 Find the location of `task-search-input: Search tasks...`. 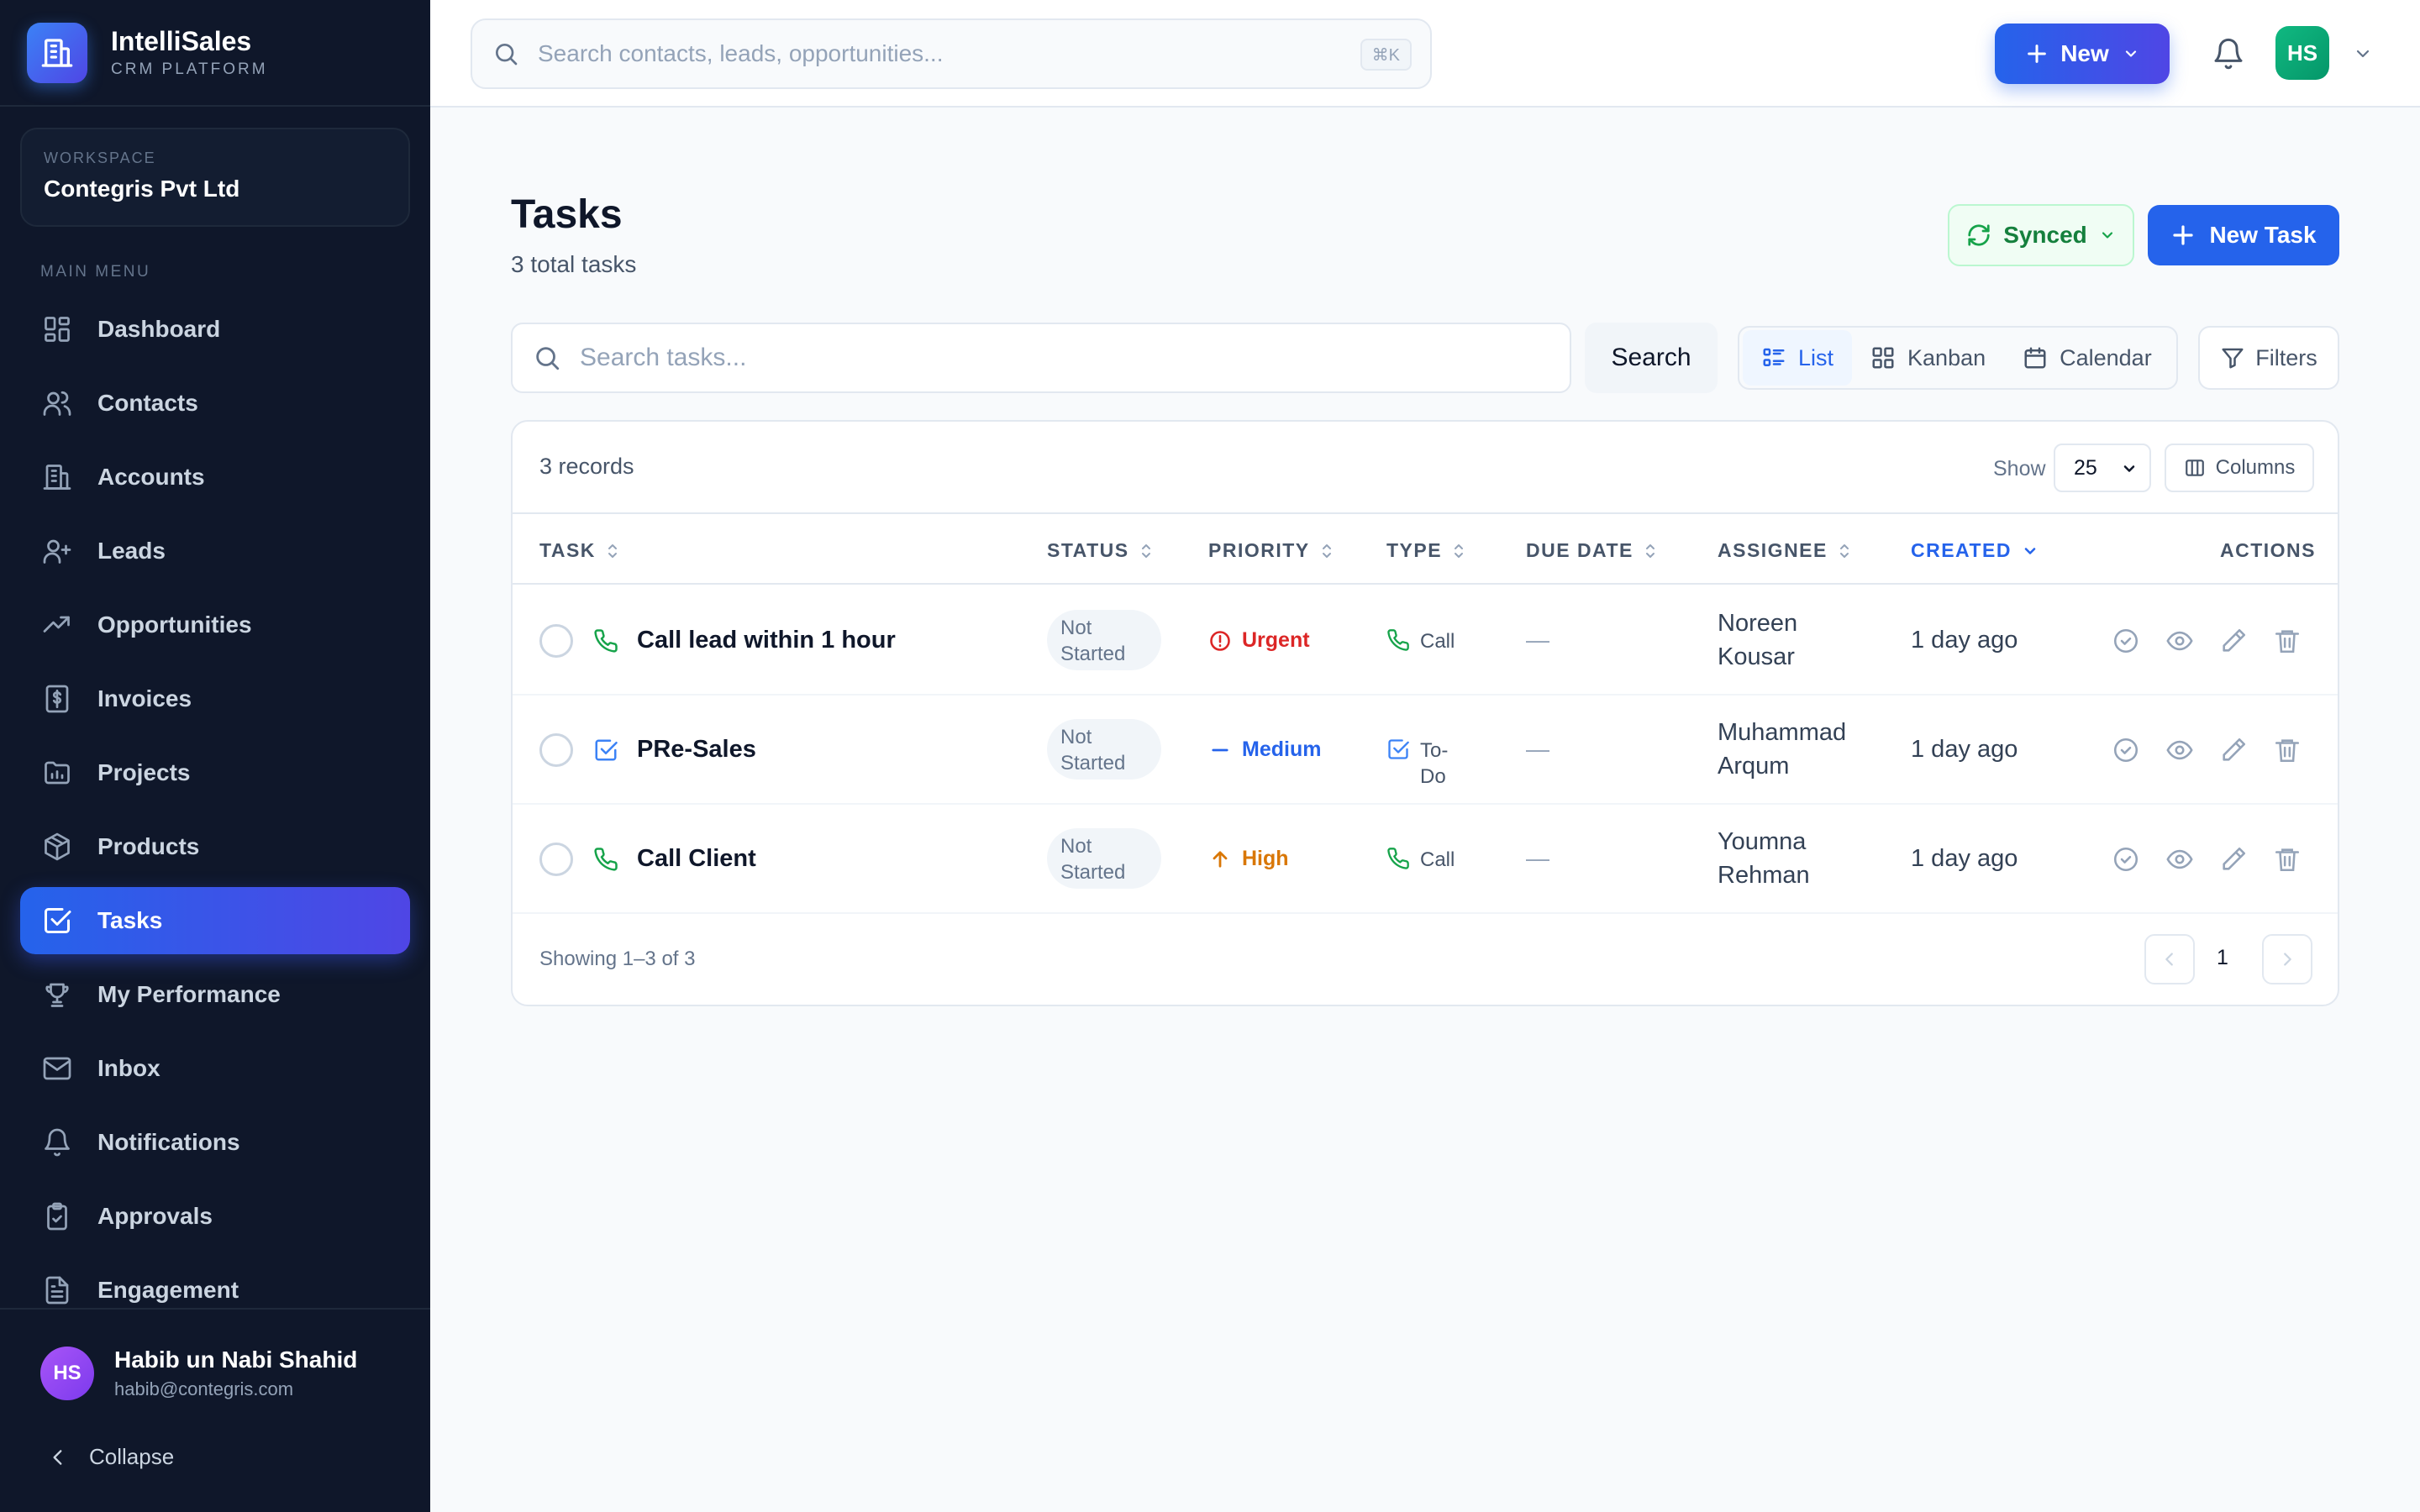

task-search-input: Search tasks... is located at coordinates (1041, 358).